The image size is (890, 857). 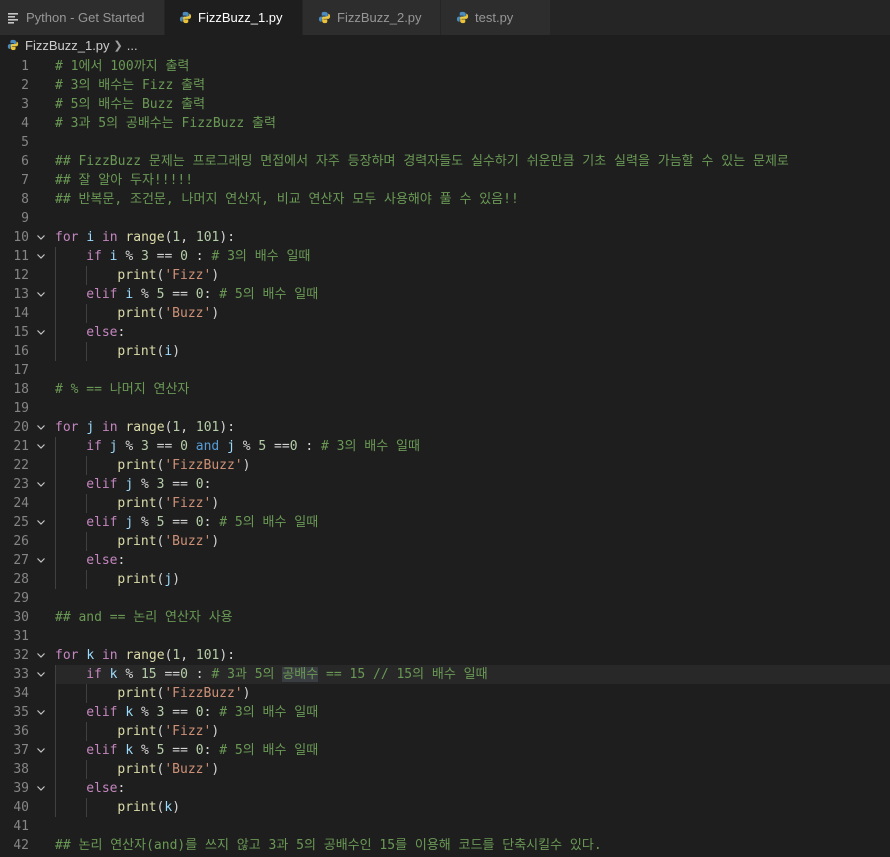 I want to click on code-line: 41, so click(x=445, y=826).